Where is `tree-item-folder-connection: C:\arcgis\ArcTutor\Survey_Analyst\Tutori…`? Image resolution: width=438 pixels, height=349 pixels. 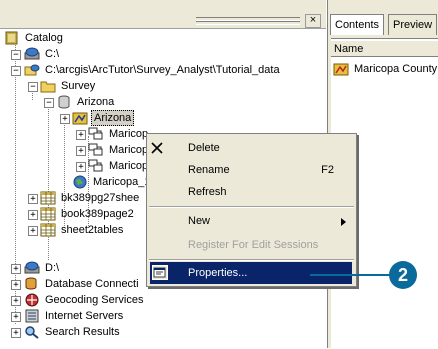 tree-item-folder-connection: C:\arcgis\ArcTutor\Survey_Analyst\Tutori… is located at coordinates (153, 70).